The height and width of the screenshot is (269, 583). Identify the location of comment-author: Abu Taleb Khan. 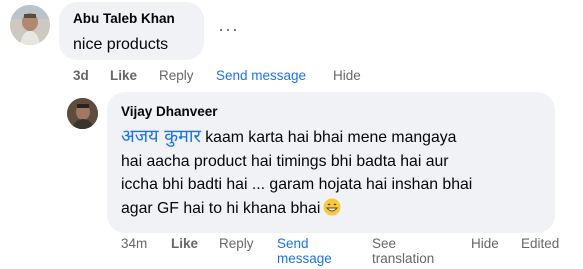
(124, 18).